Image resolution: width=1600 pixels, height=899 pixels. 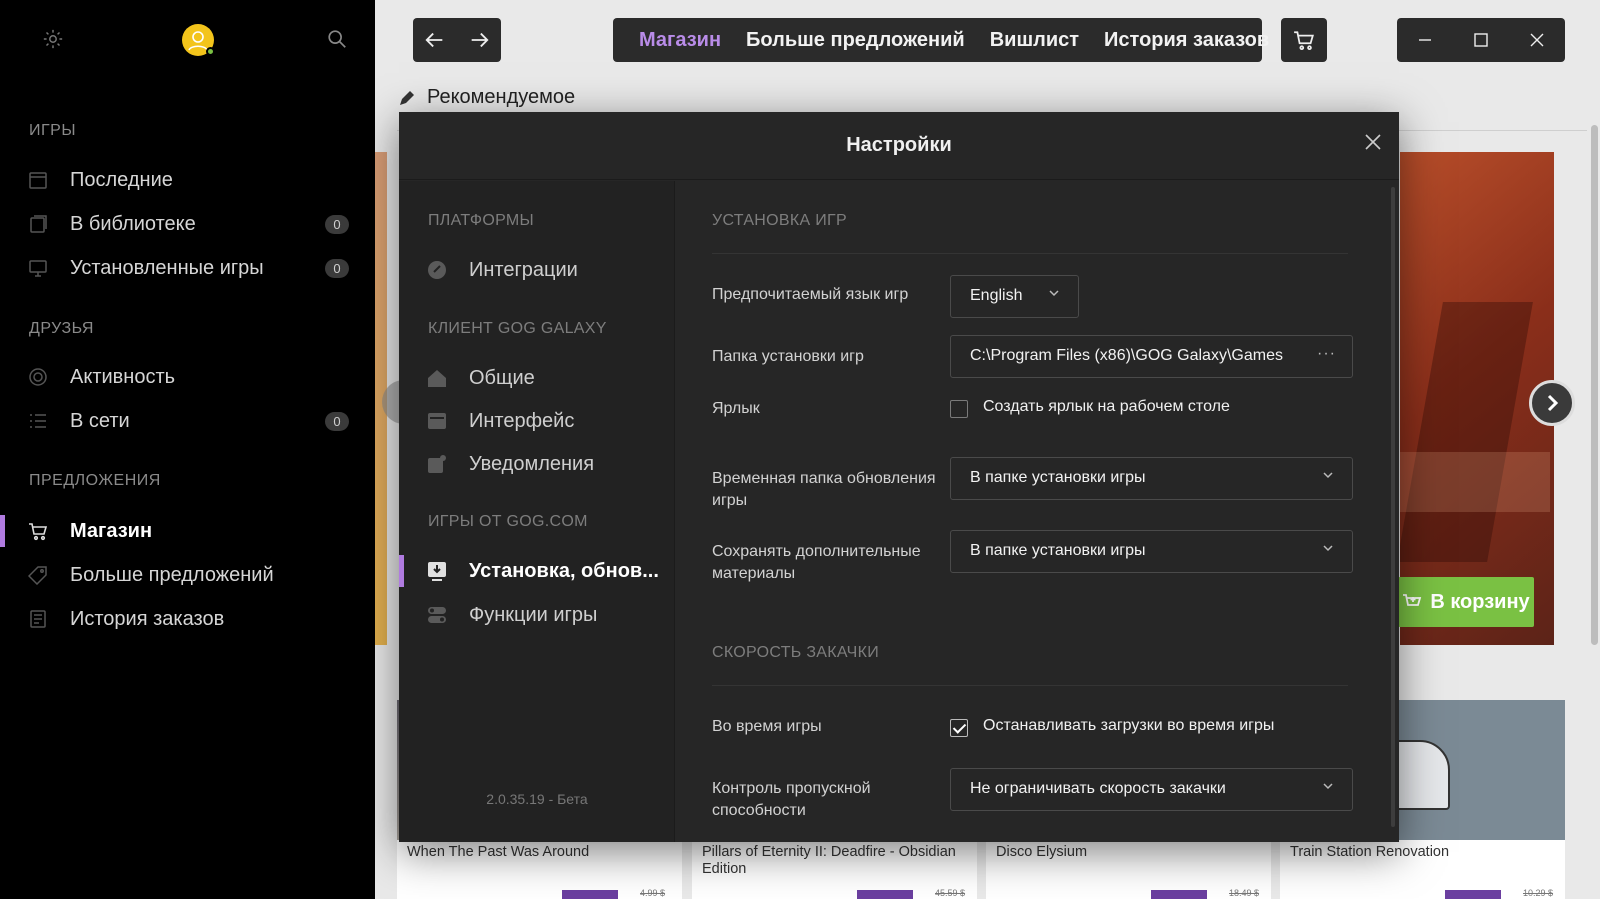 I want to click on divider, so click(x=1030, y=253).